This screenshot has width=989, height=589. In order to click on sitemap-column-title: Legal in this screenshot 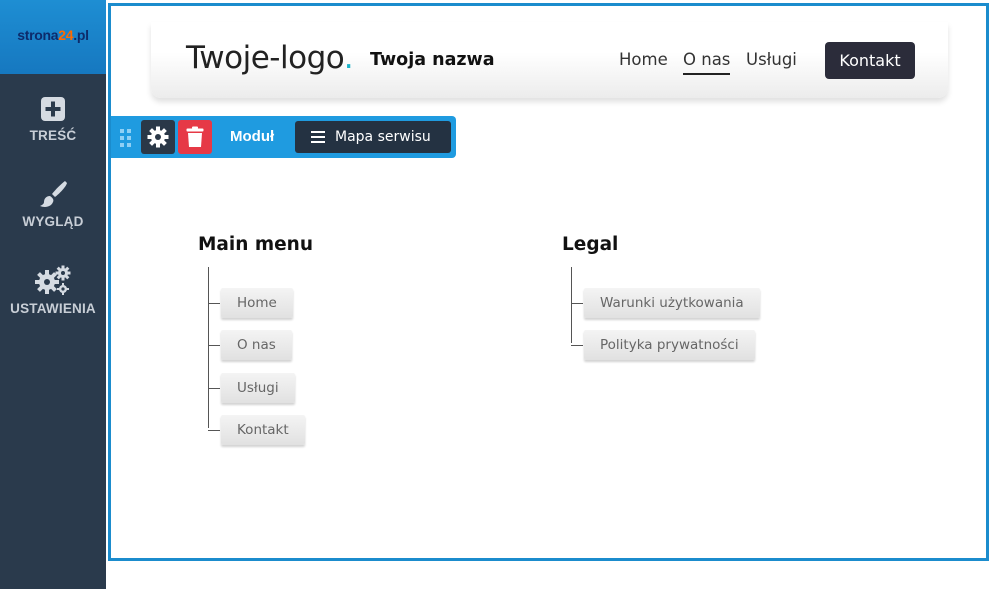, I will do `click(590, 244)`.